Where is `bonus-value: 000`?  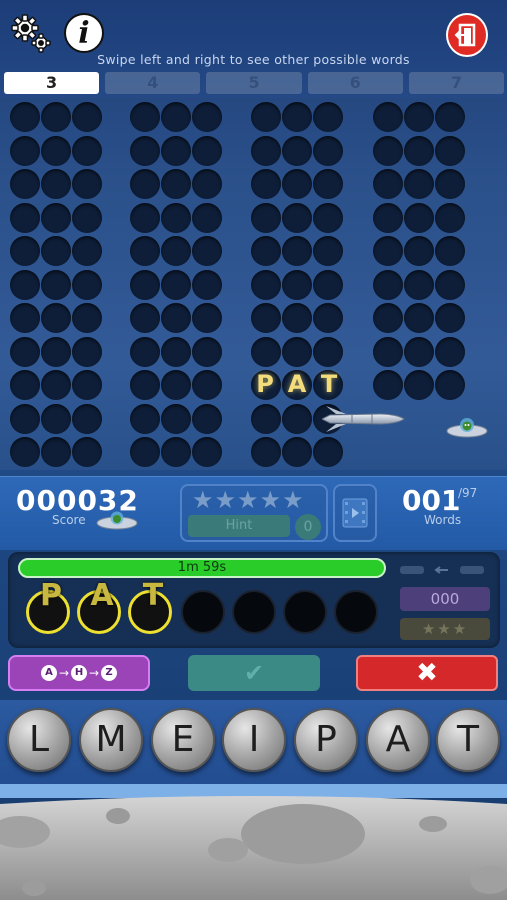 bonus-value: 000 is located at coordinates (445, 599).